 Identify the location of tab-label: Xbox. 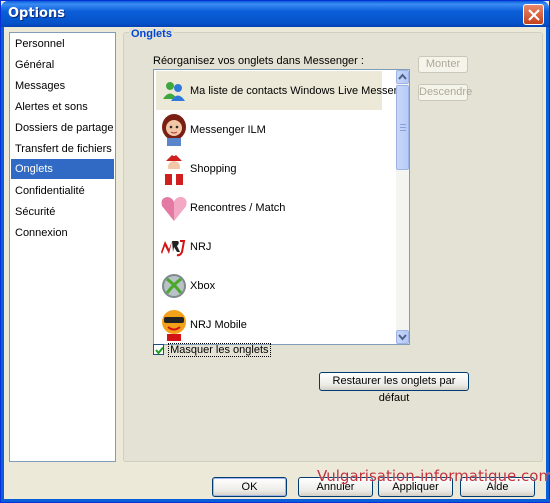
(203, 286).